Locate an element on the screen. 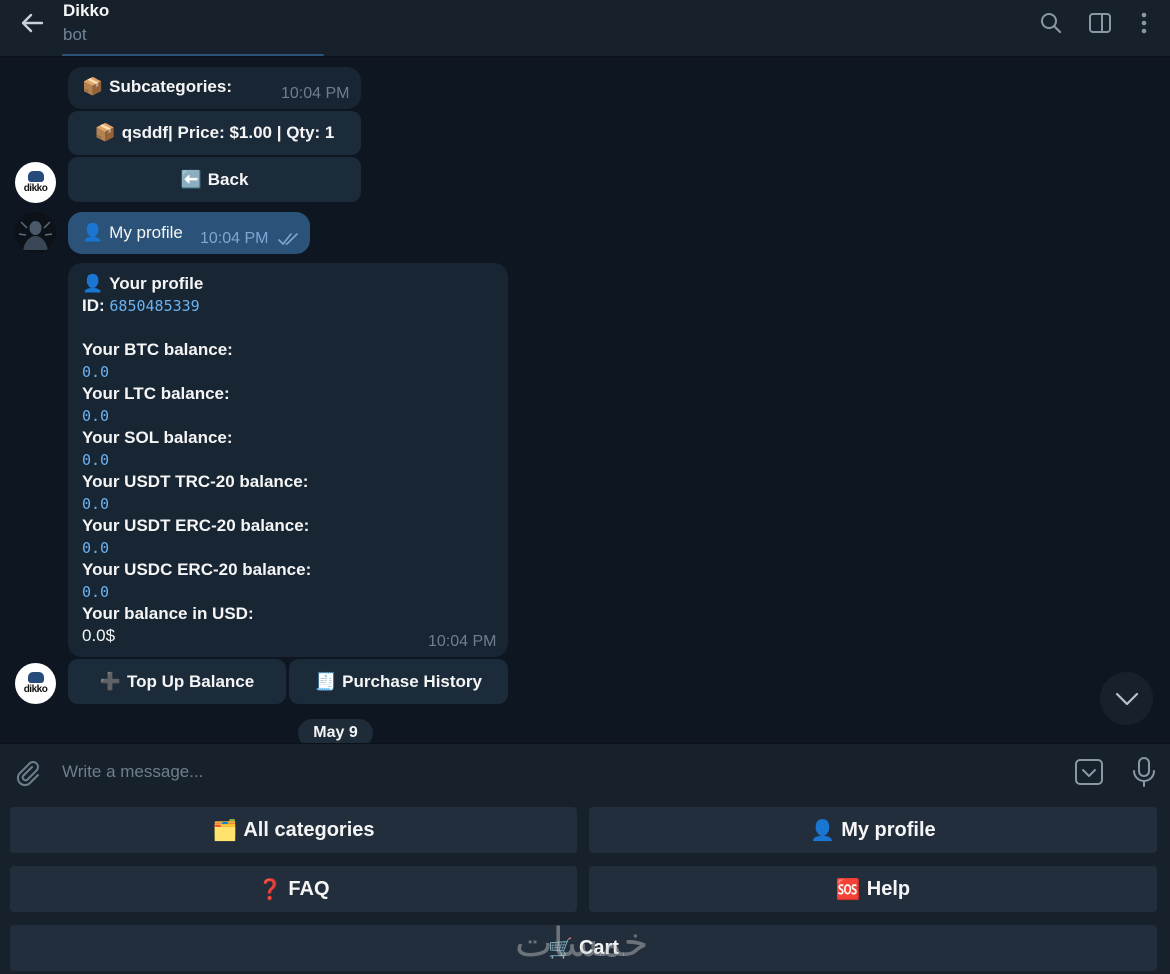 This screenshot has width=1170, height=974. scroll-to-bottom-button is located at coordinates (1126, 698).